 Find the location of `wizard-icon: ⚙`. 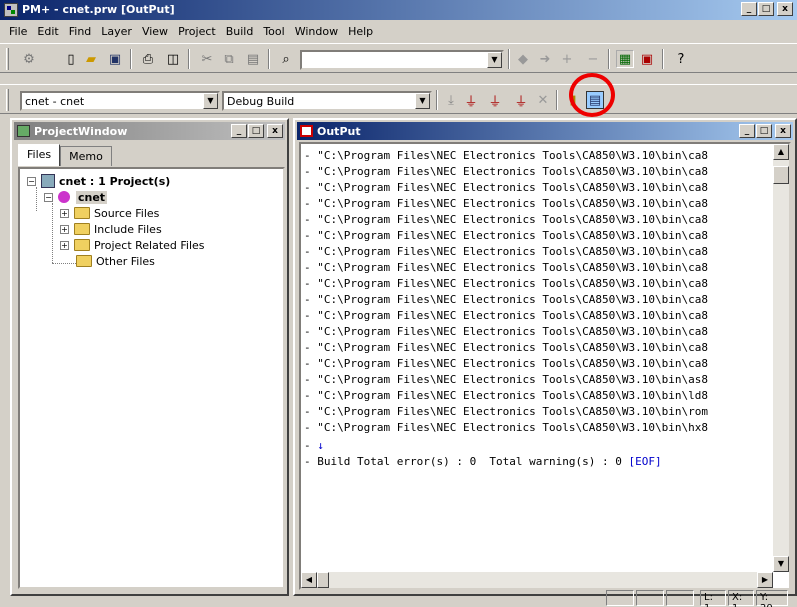

wizard-icon: ⚙ is located at coordinates (29, 59).